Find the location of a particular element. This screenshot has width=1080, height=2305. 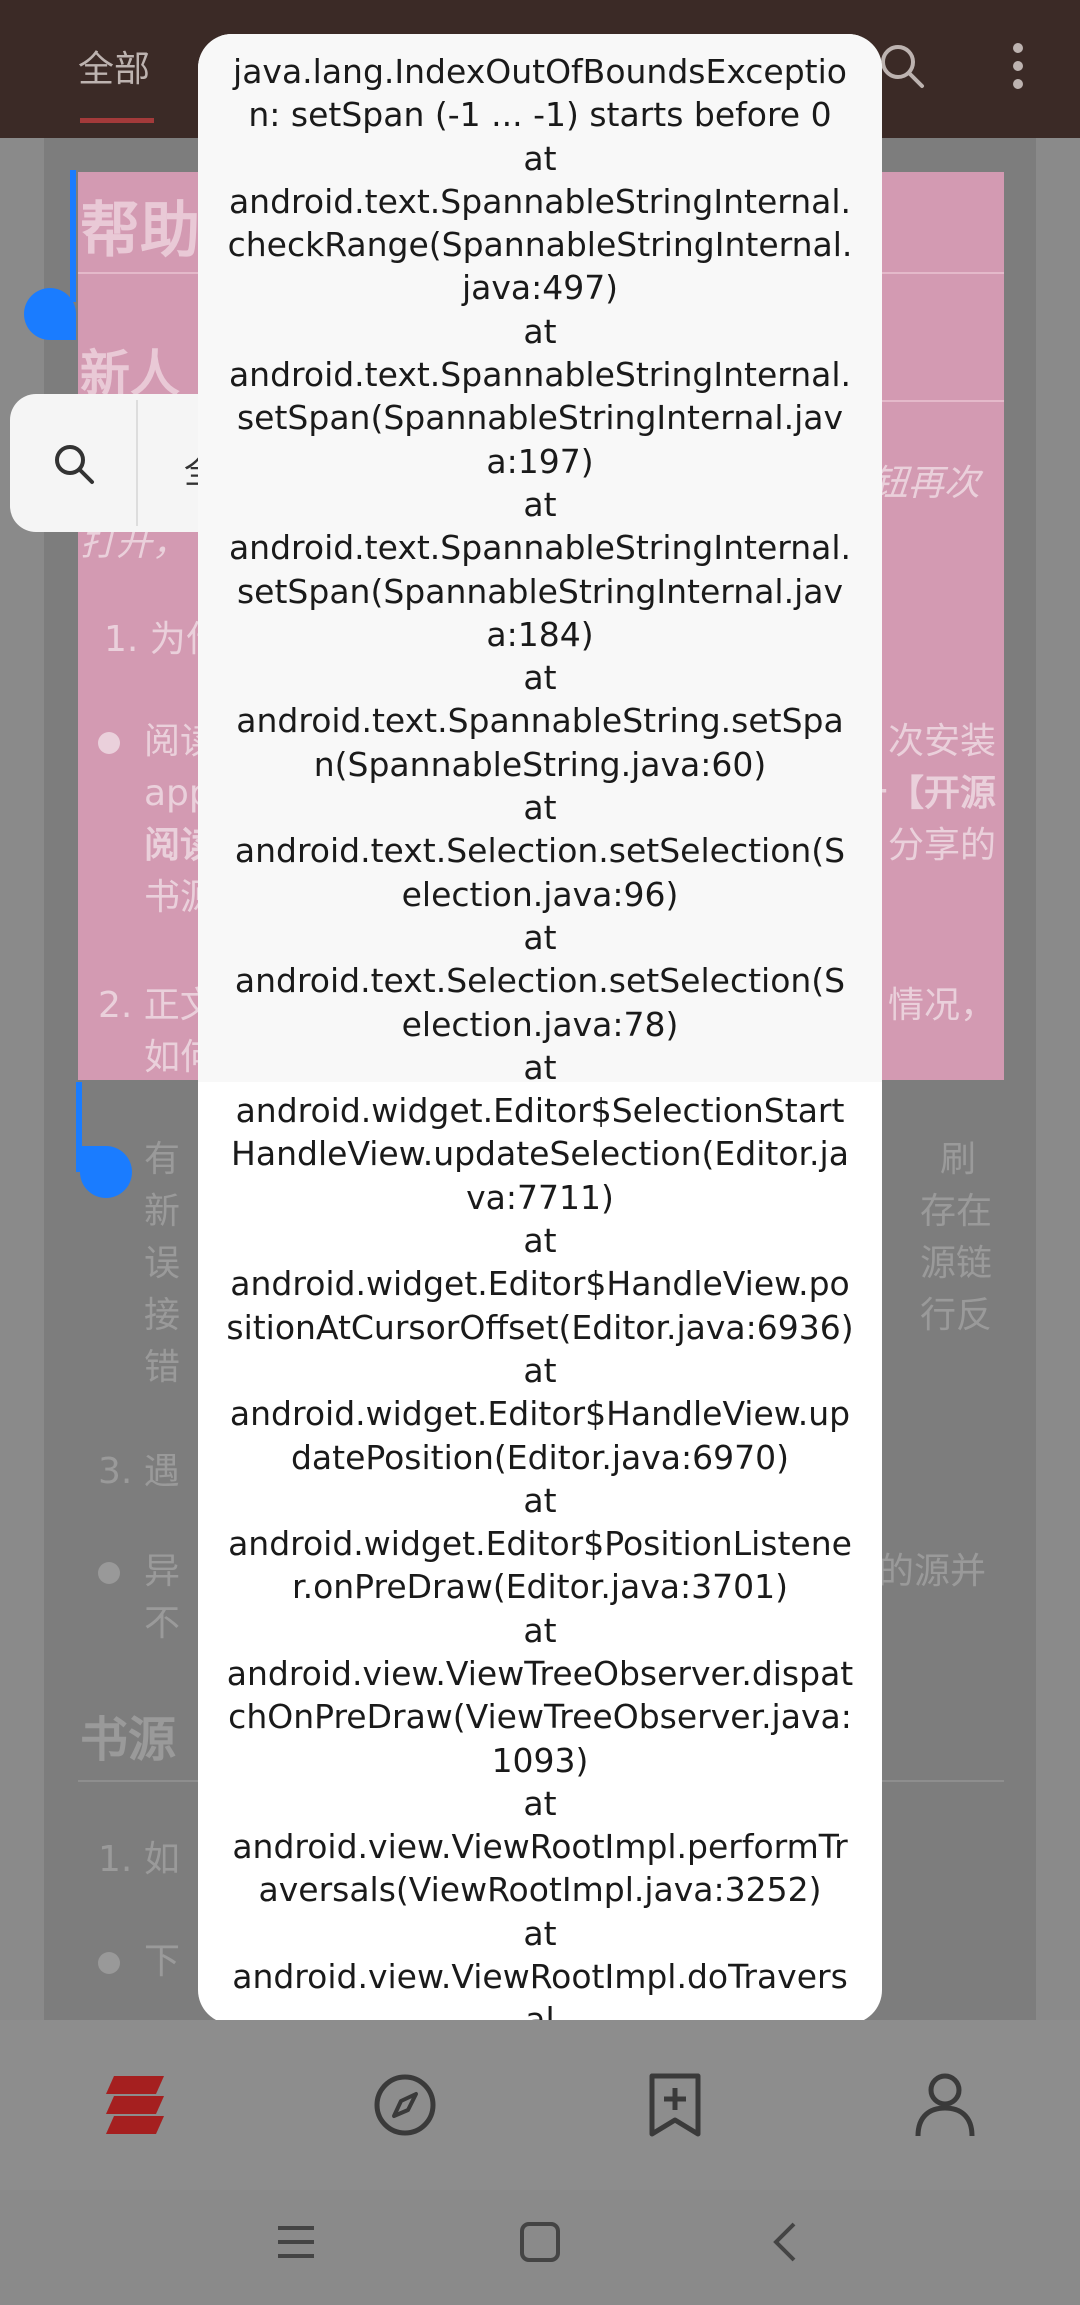

tab-all: 全部 is located at coordinates (114, 66).